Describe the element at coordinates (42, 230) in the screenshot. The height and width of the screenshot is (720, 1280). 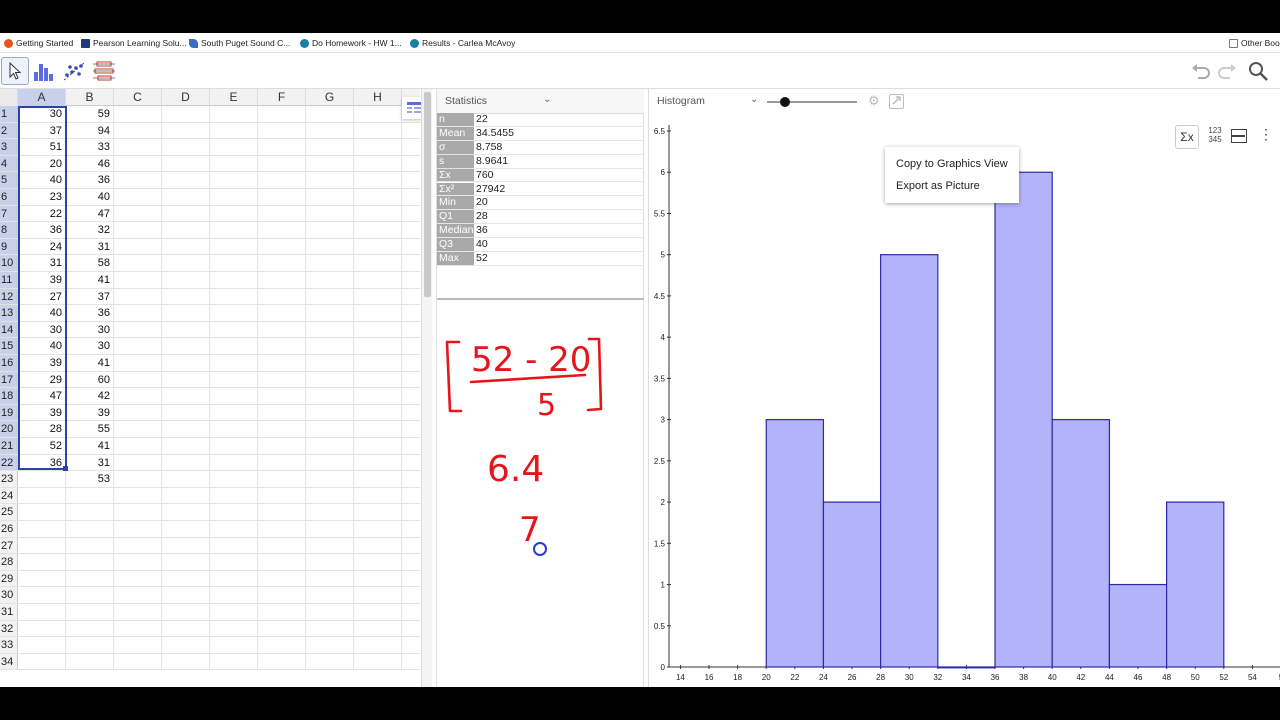
I see `cell-a: 36` at that location.